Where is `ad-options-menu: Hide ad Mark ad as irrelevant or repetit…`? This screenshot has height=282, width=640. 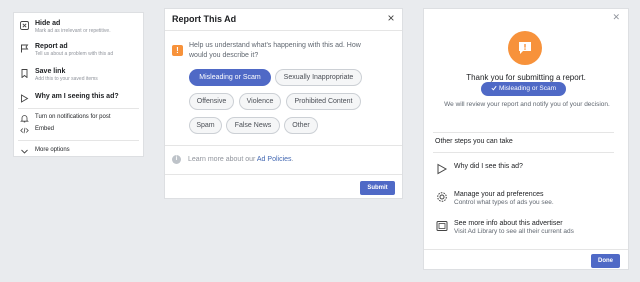 ad-options-menu: Hide ad Mark ad as irrelevant or repetit… is located at coordinates (78, 84).